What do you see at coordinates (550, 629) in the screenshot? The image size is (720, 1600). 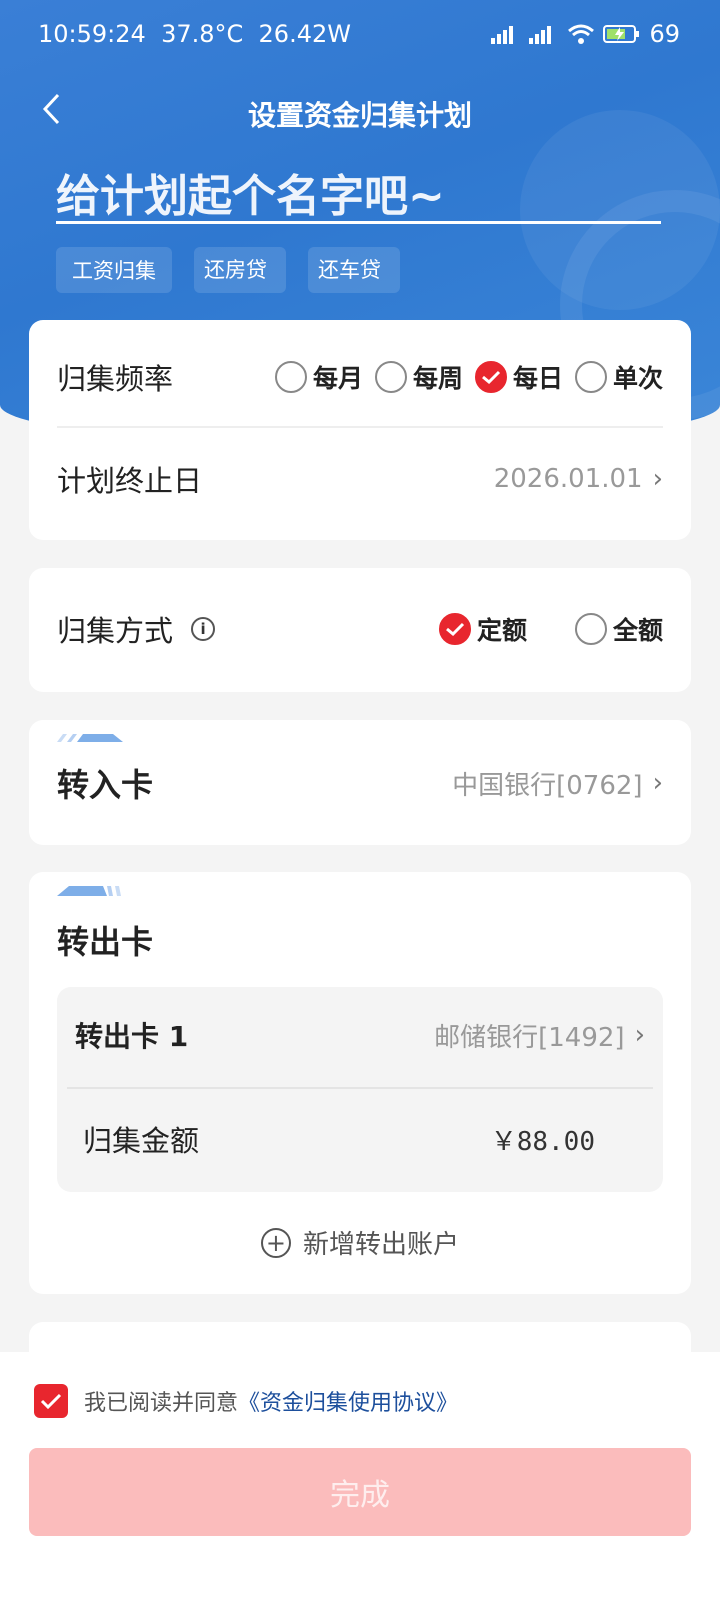 I see `method-options: 定额 全额` at bounding box center [550, 629].